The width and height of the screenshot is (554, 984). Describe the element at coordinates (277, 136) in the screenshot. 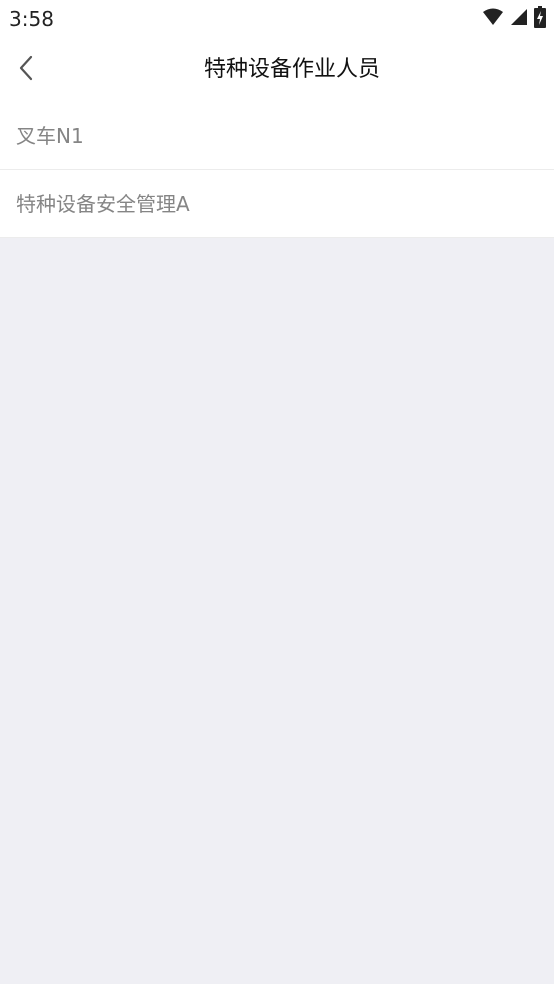

I see `list-item: 叉车N1` at that location.